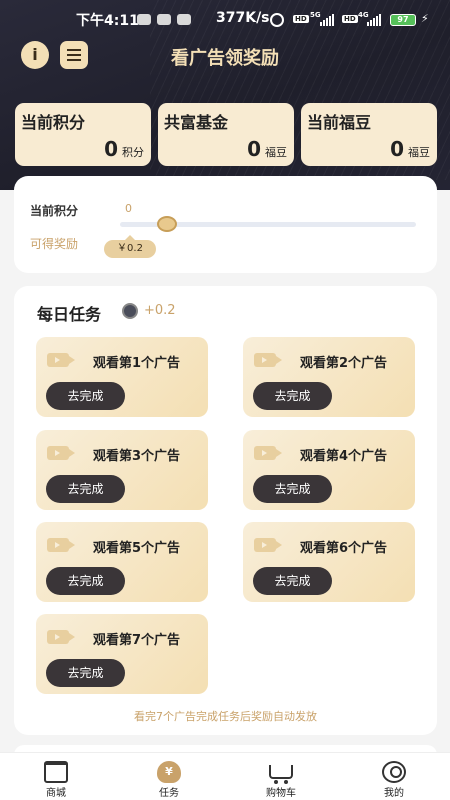  What do you see at coordinates (369, 134) in the screenshot?
I see `stat-card-beans: 当前福豆 0 福豆` at bounding box center [369, 134].